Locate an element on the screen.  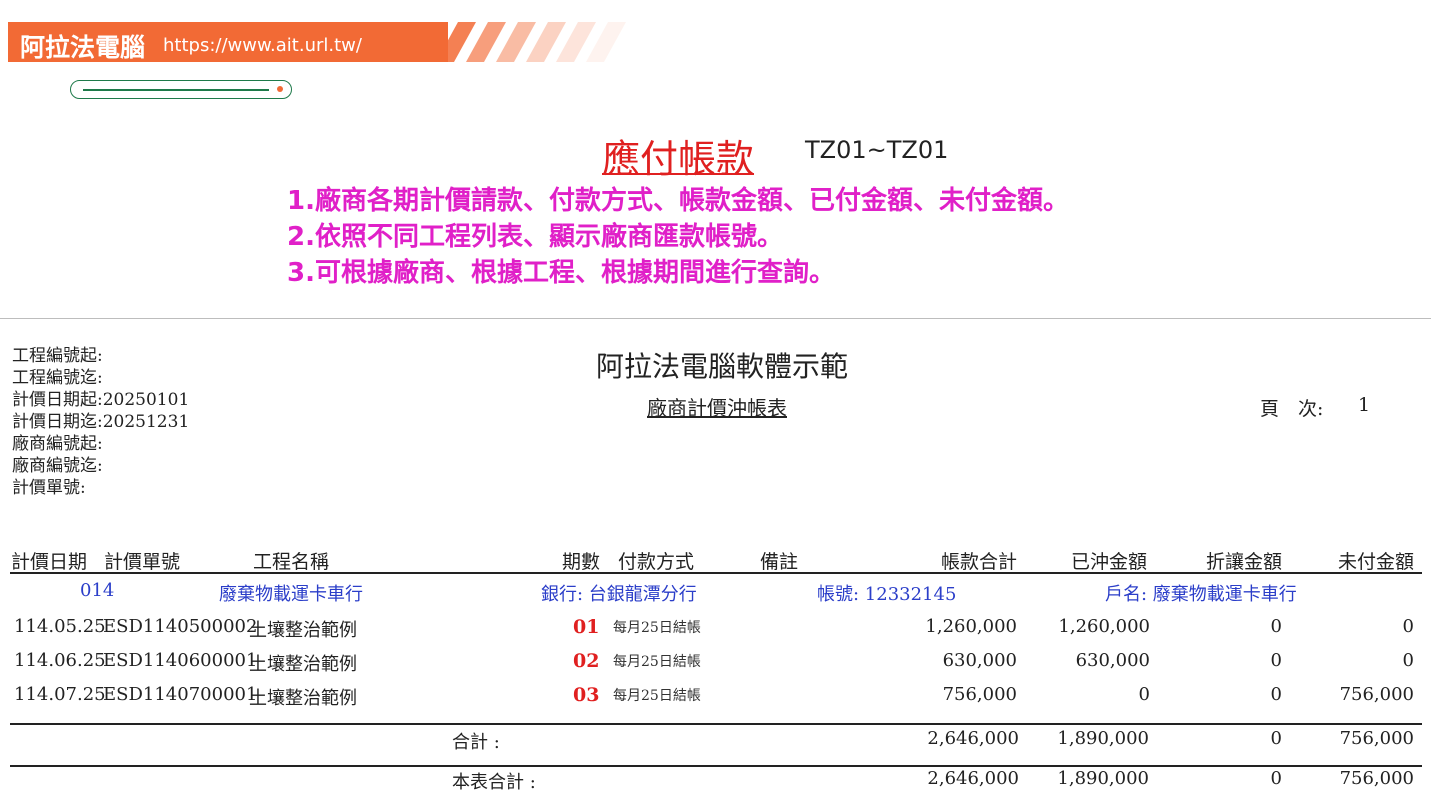
company-name: 阿拉法電腦軟體示範 is located at coordinates (722, 366).